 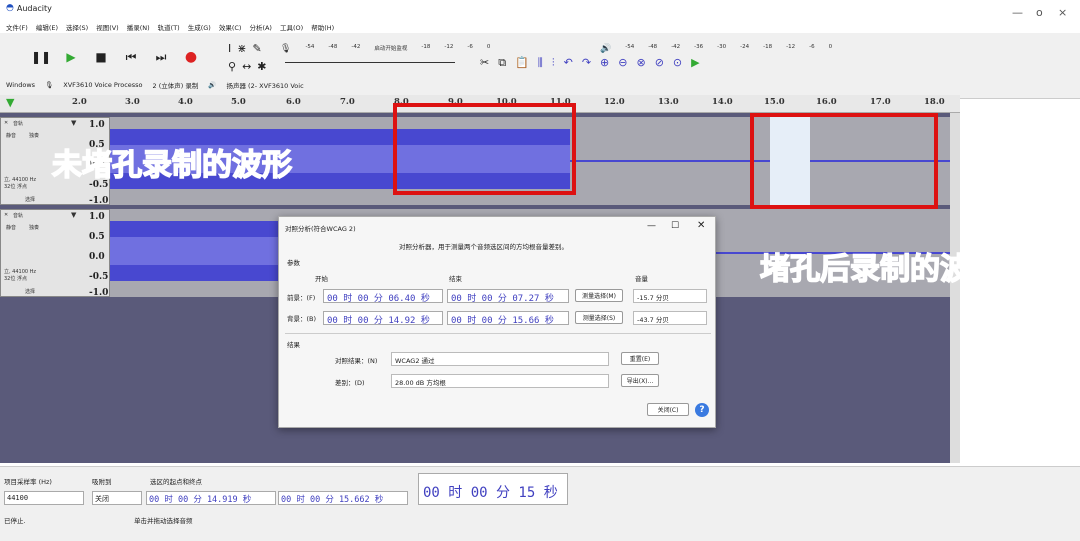 I want to click on zoom-out-icon: ⊖, so click(x=622, y=63).